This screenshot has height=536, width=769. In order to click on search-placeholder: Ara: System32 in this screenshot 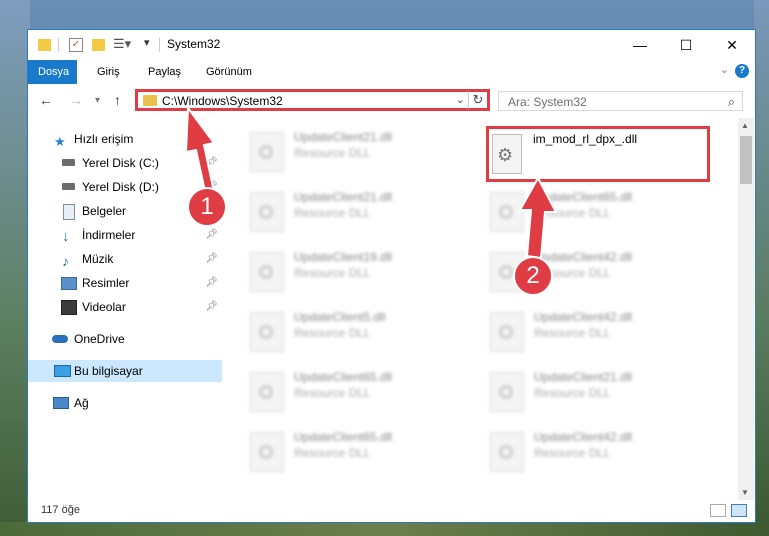, I will do `click(547, 102)`.